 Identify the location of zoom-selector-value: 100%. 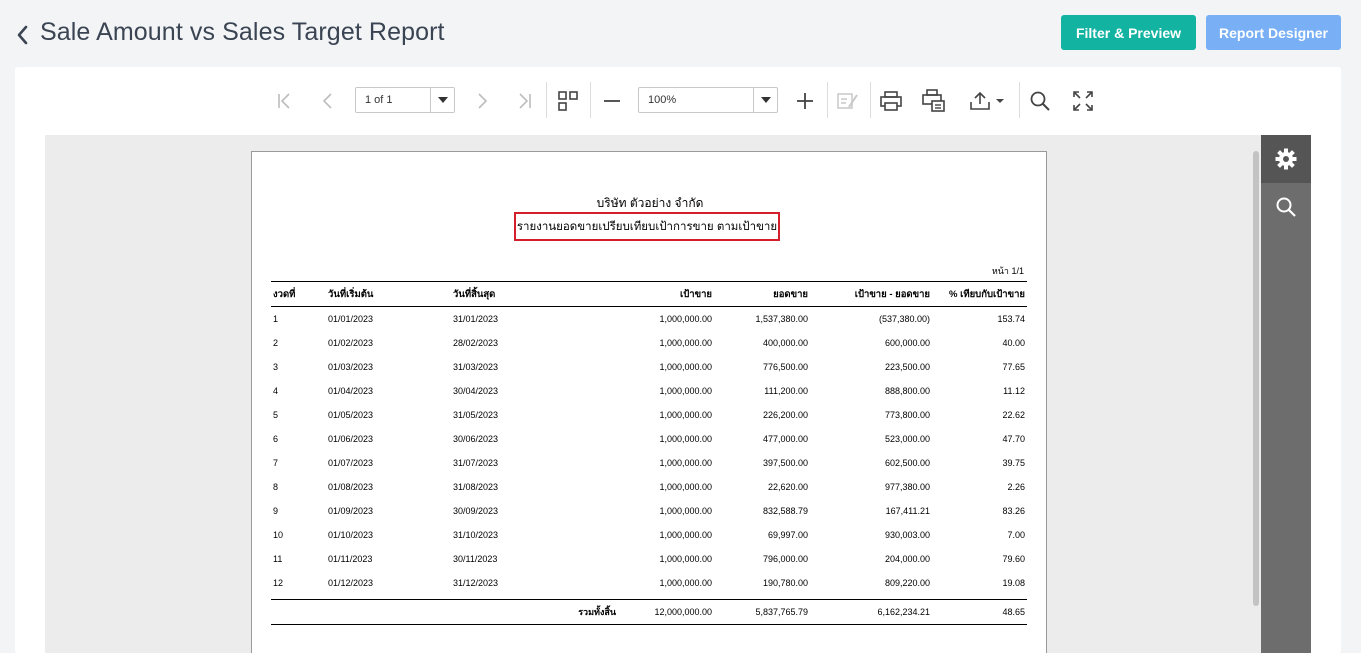
(662, 100).